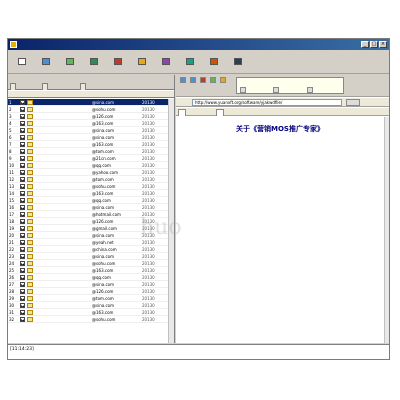  I want to click on left-scrollbar, so click(171, 221).